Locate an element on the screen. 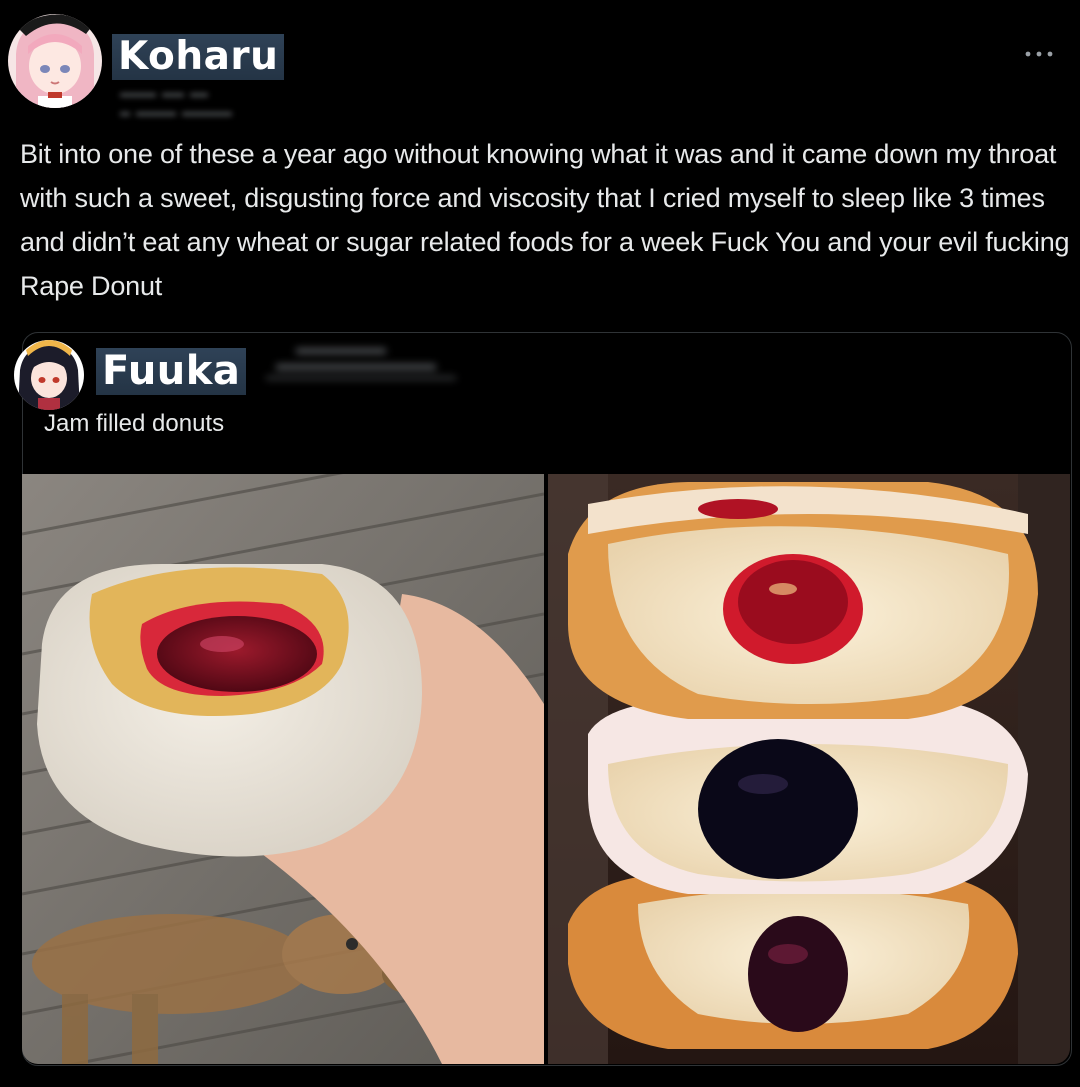  author-avatar is located at coordinates (55, 61).